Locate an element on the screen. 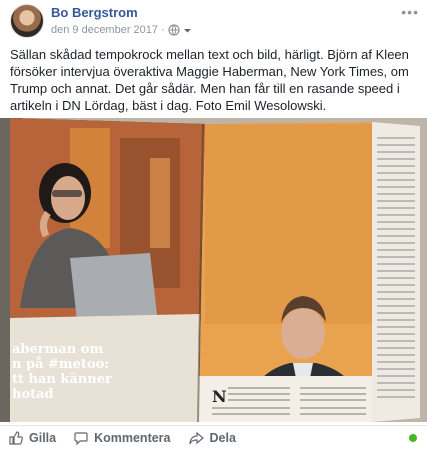 This screenshot has height=449, width=427. author-name: Bo Bergstrom is located at coordinates (94, 12).